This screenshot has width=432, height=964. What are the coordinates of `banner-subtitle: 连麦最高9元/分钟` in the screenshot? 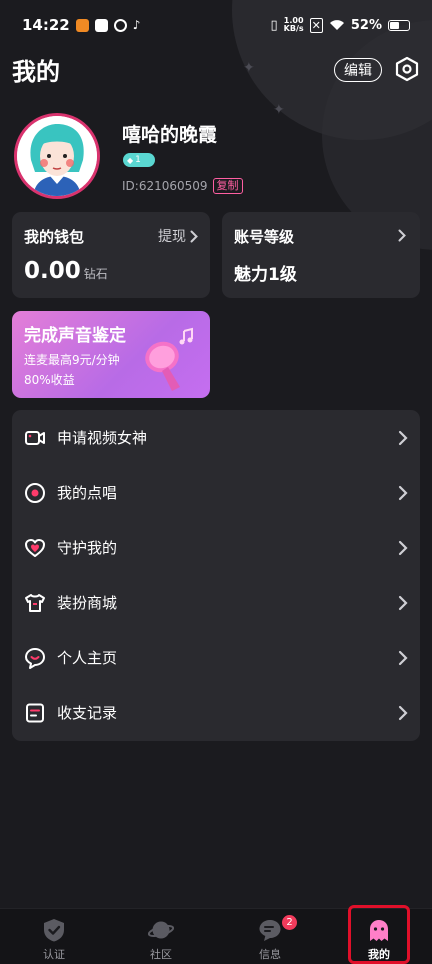 It's located at (72, 360).